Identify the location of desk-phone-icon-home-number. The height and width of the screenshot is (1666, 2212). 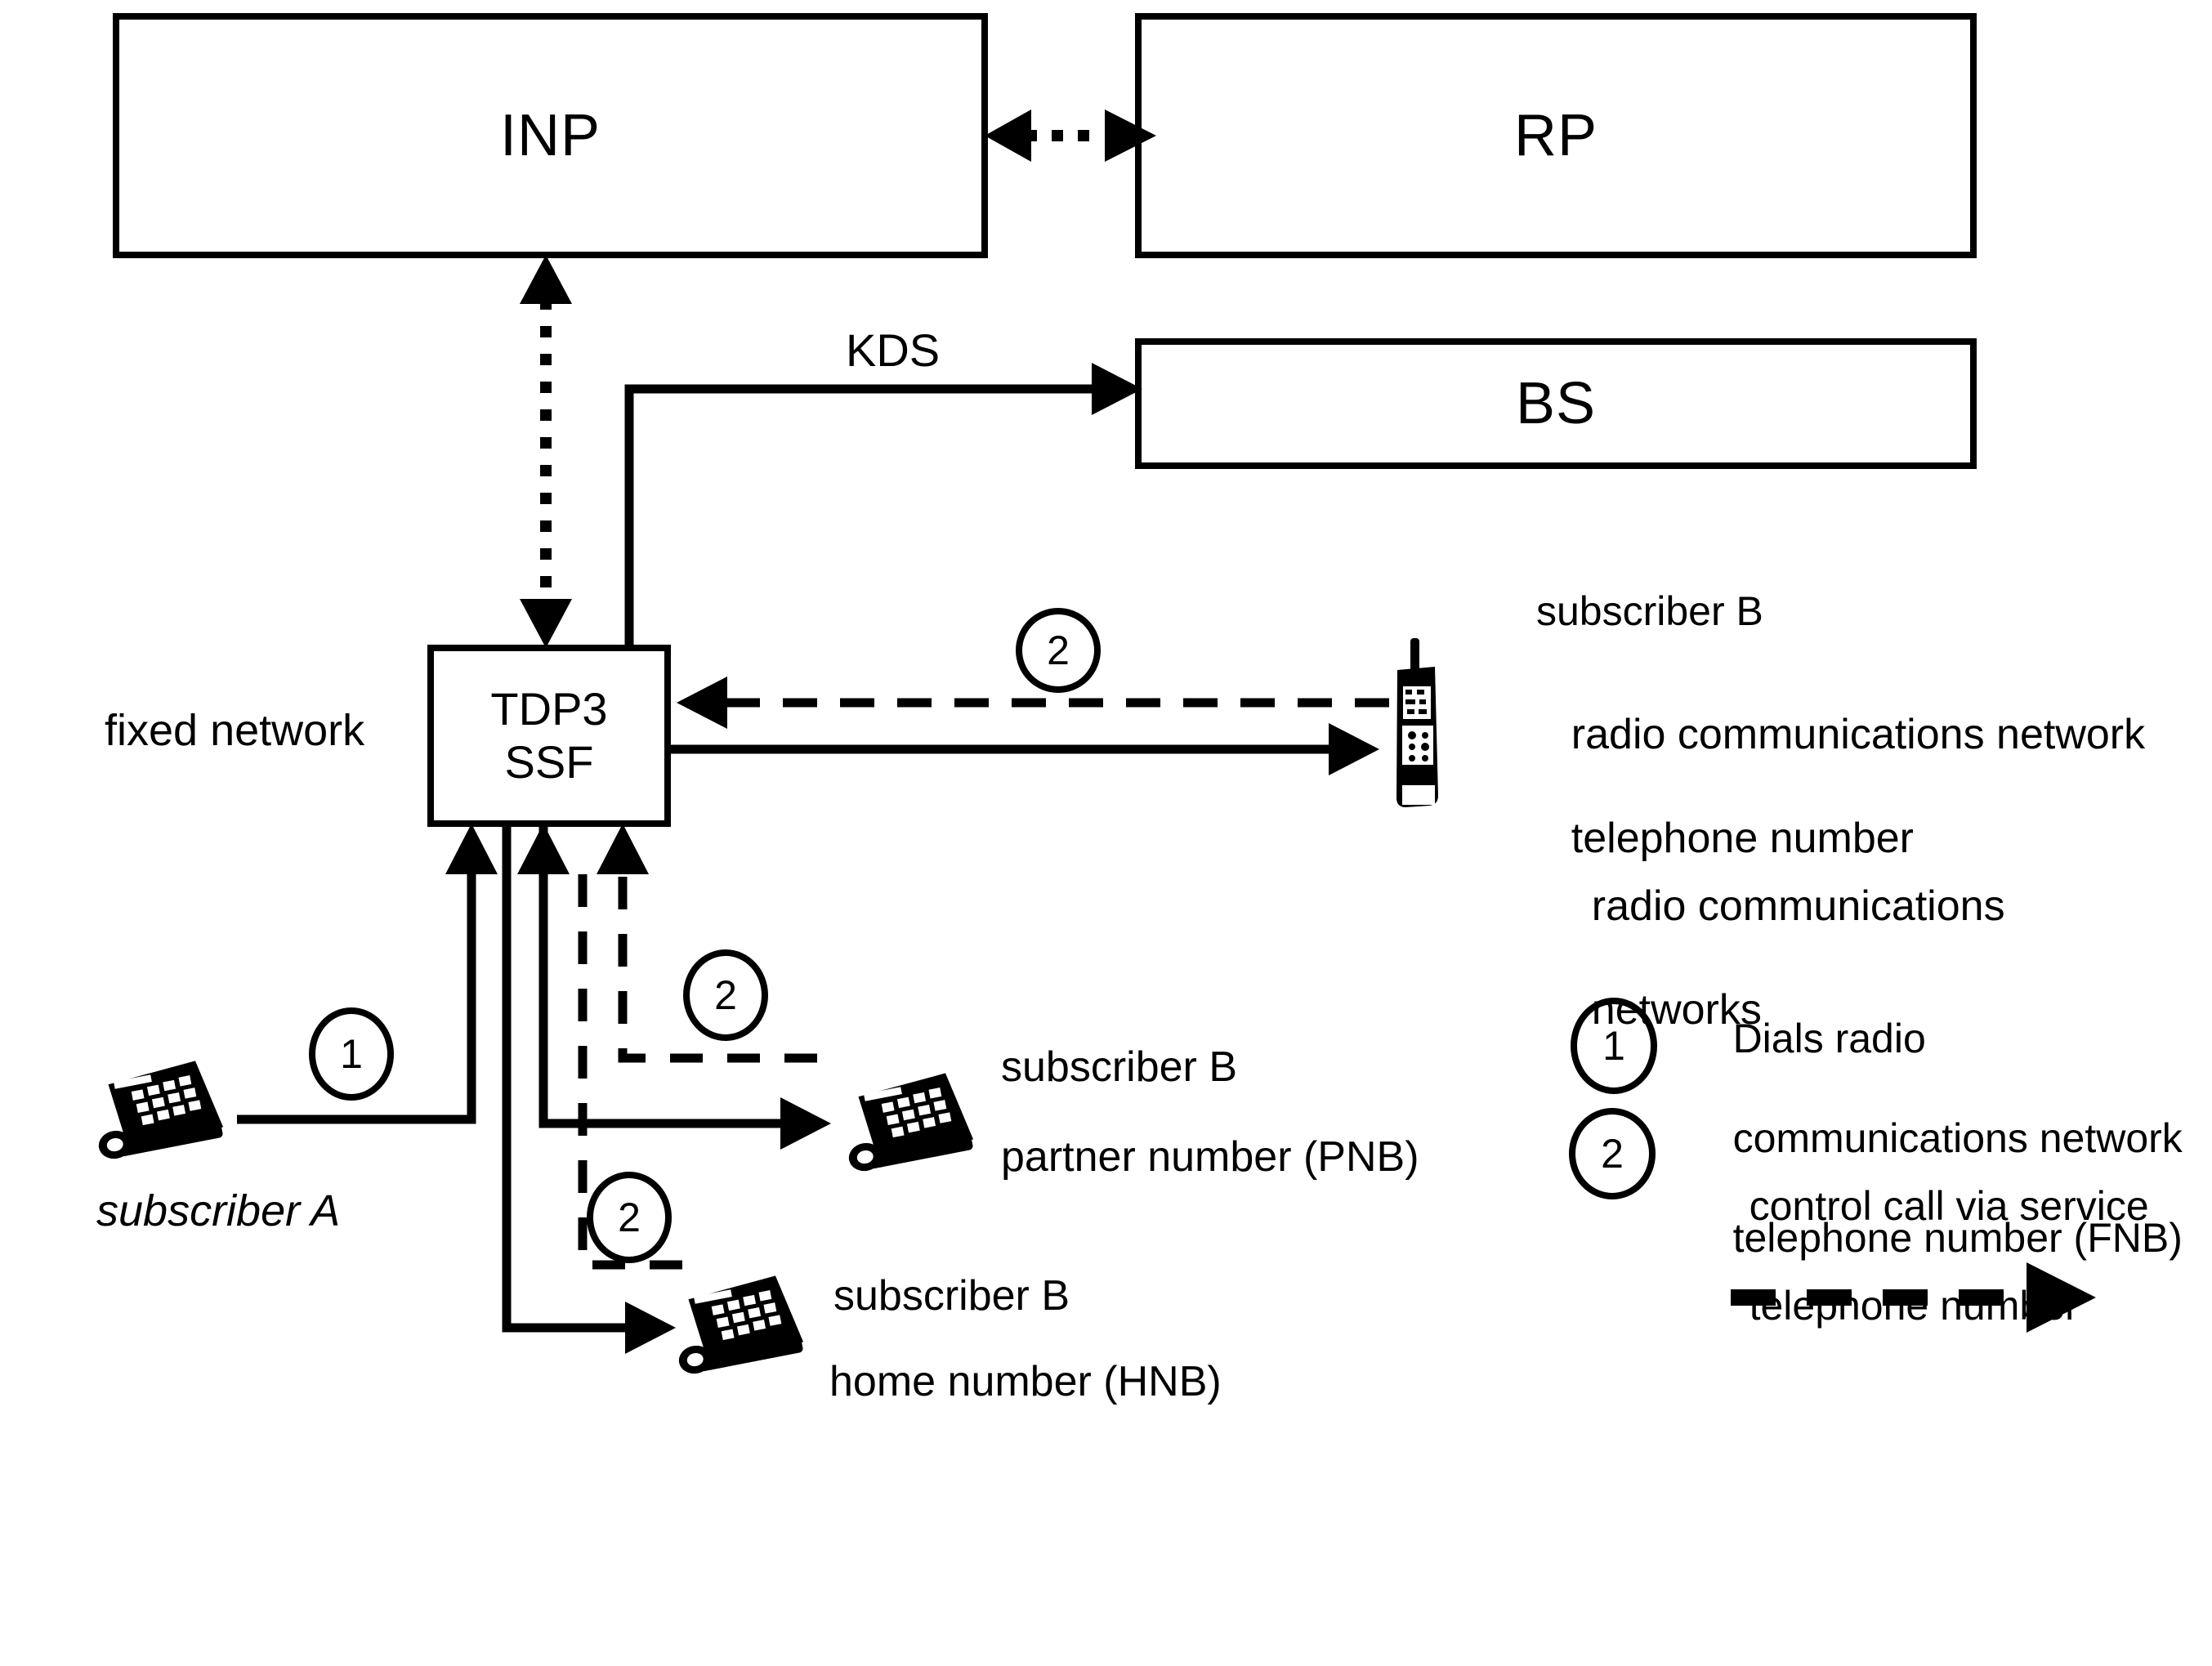
(741, 1324).